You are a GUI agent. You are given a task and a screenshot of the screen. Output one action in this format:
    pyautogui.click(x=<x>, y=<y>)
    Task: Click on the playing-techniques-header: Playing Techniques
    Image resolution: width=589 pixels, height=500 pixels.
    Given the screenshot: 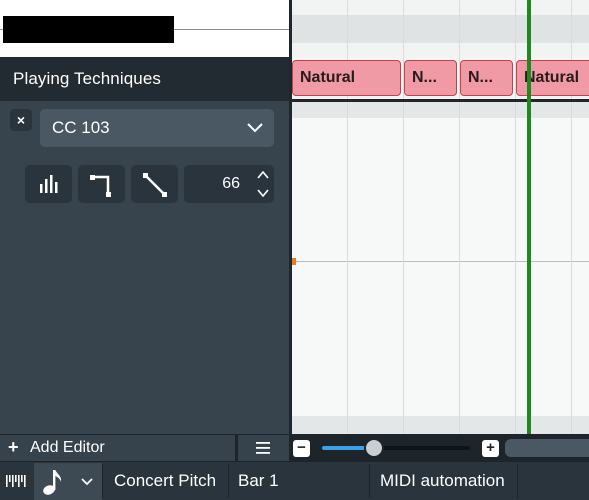 What is the action you would take?
    pyautogui.click(x=144, y=79)
    